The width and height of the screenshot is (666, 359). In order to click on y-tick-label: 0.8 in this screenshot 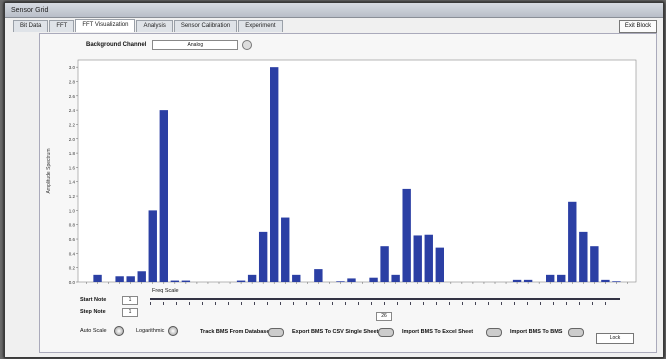, I will do `click(72, 225)`.